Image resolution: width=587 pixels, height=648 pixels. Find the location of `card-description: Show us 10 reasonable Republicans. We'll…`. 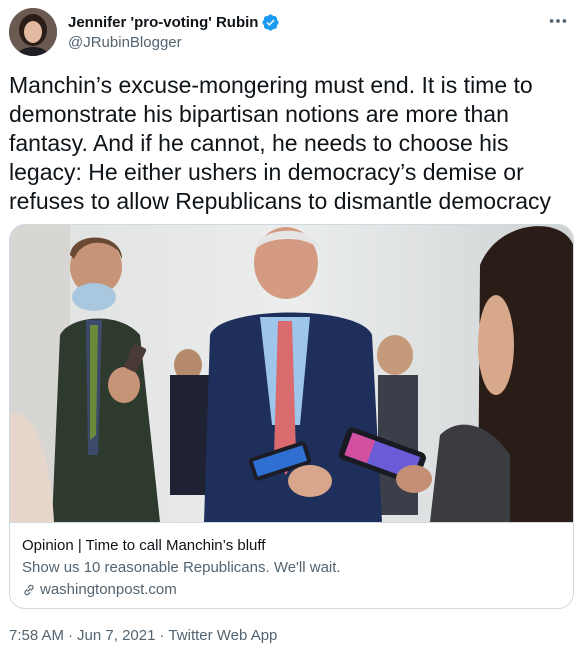

card-description: Show us 10 reasonable Republicans. We'll… is located at coordinates (181, 567).